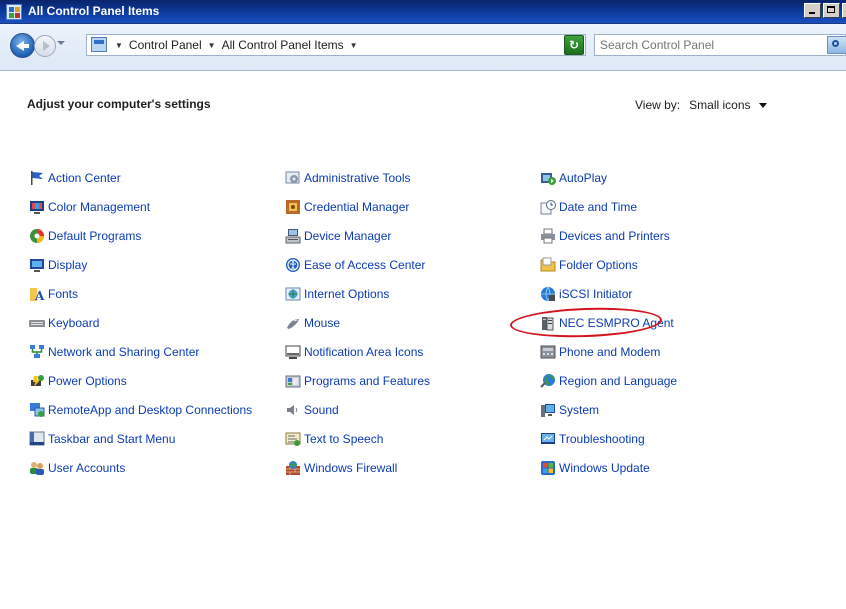 Image resolution: width=846 pixels, height=609 pixels. What do you see at coordinates (836, 45) in the screenshot?
I see `search-icon` at bounding box center [836, 45].